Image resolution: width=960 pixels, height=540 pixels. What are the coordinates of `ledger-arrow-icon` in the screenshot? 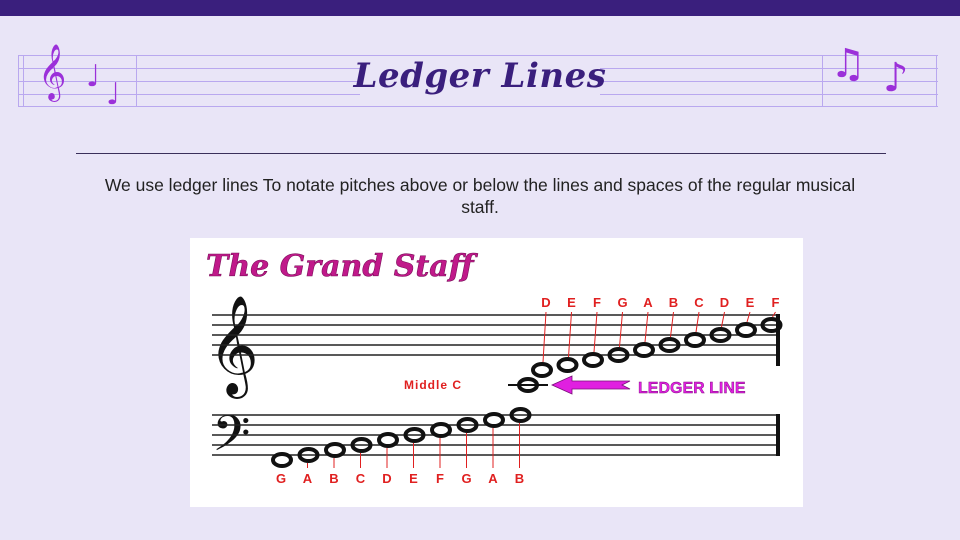 It's located at (591, 385).